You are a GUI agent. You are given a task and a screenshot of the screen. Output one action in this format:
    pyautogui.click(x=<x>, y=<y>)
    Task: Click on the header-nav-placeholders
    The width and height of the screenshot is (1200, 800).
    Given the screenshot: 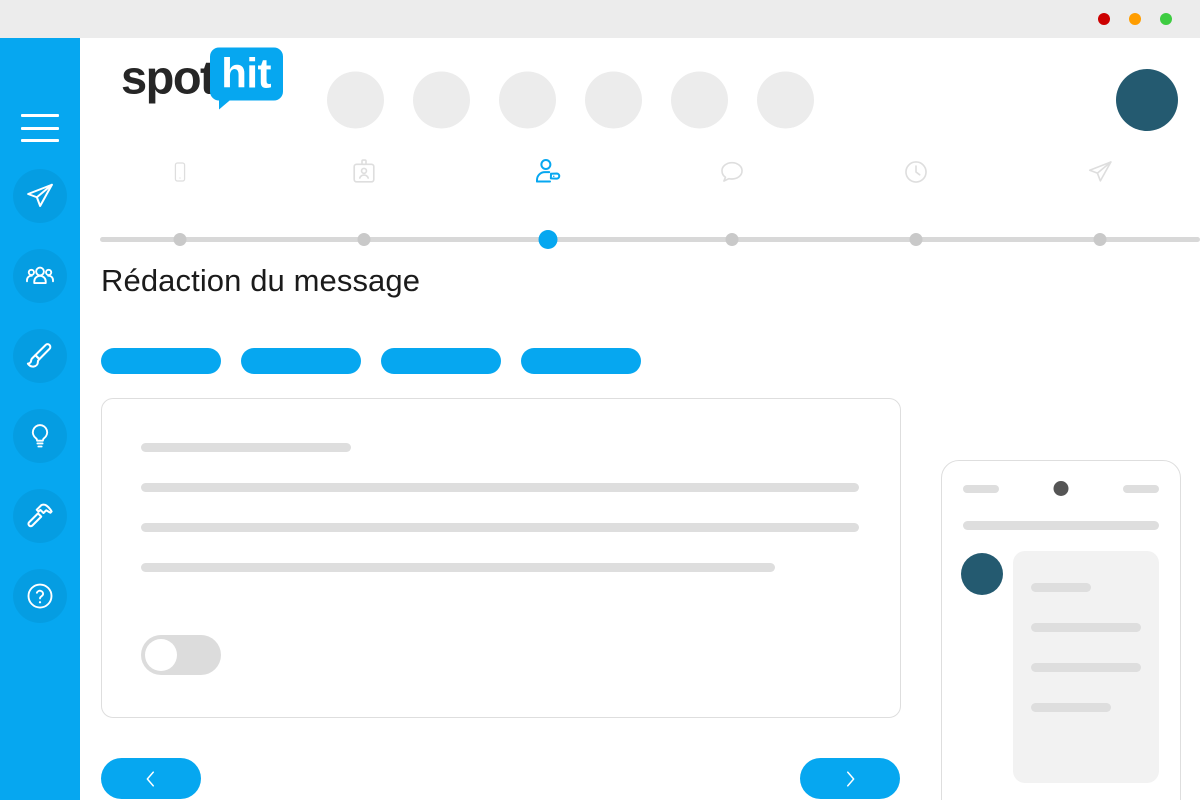 What is the action you would take?
    pyautogui.click(x=570, y=100)
    